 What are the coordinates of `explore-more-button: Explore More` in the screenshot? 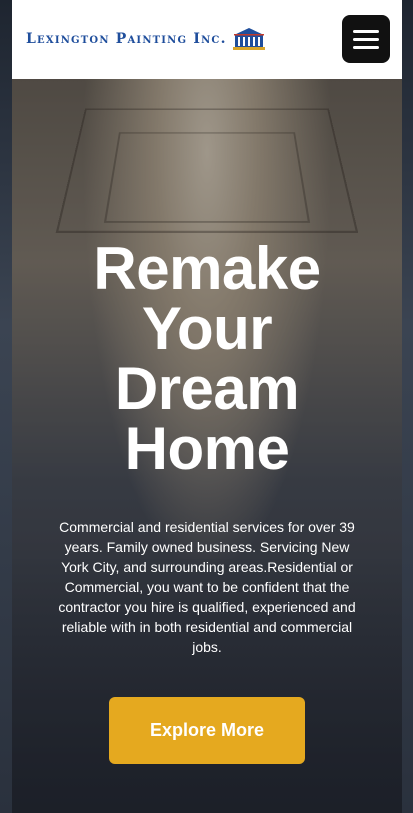 It's located at (207, 730).